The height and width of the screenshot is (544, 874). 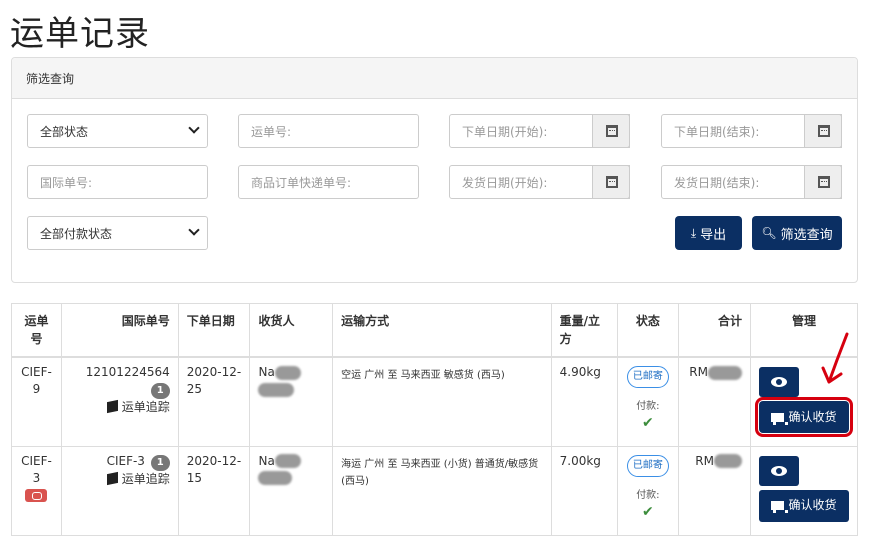 What do you see at coordinates (328, 131) in the screenshot?
I see `waybill-input: 运单号:` at bounding box center [328, 131].